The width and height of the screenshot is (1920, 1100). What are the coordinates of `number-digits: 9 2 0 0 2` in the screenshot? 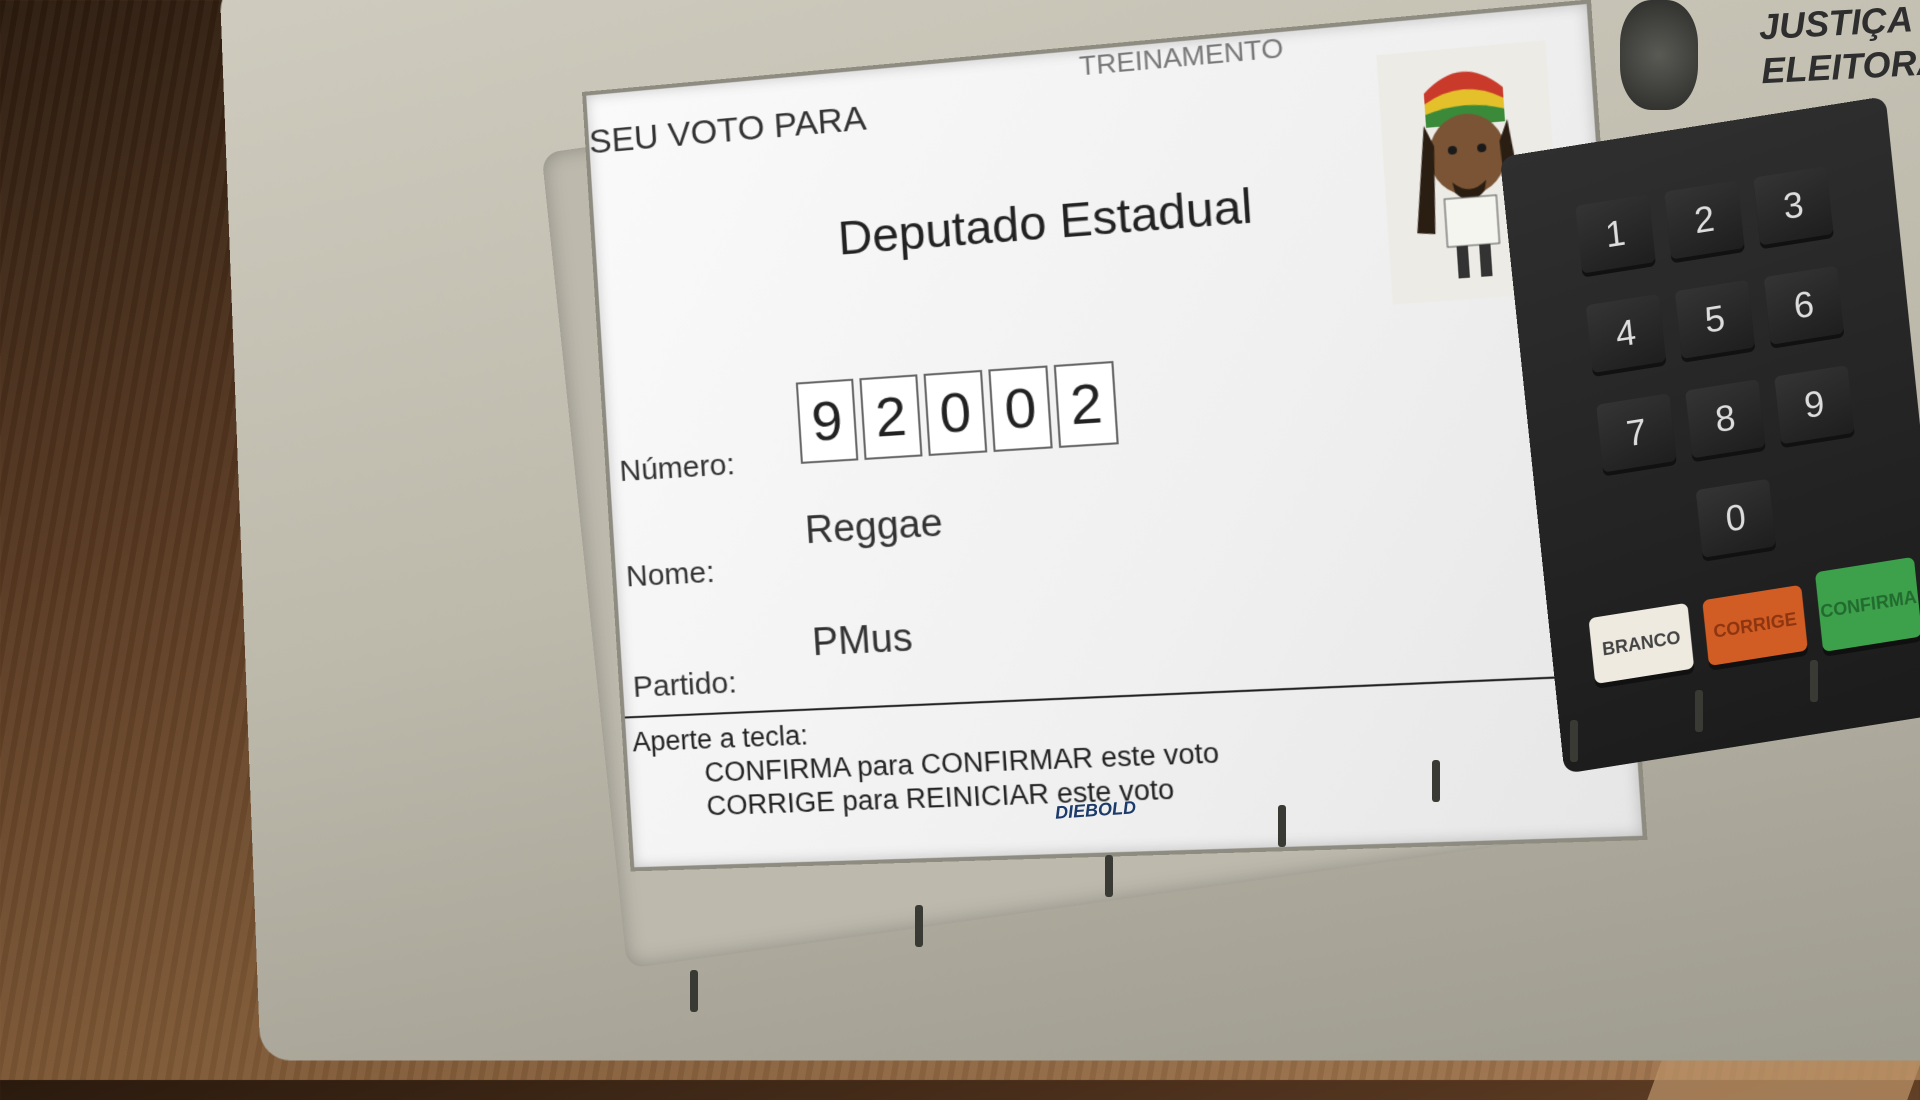 It's located at (957, 412).